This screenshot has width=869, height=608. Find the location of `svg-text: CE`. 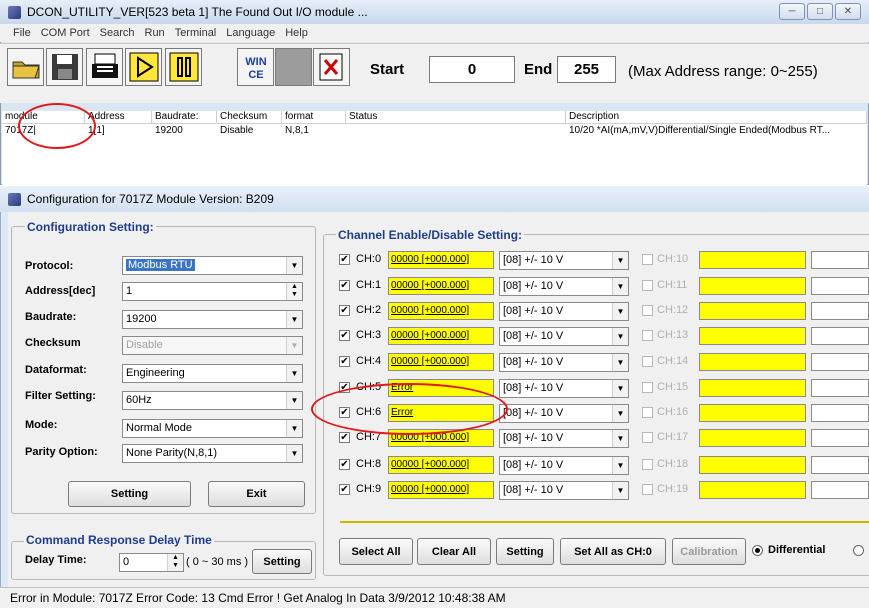

svg-text: CE is located at coordinates (255, 75).